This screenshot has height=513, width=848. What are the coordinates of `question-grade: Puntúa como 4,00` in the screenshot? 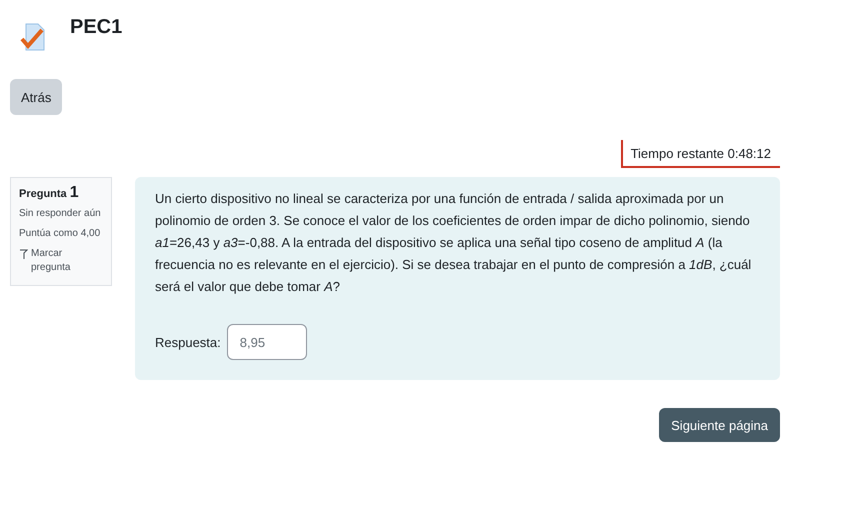 It's located at (60, 234).